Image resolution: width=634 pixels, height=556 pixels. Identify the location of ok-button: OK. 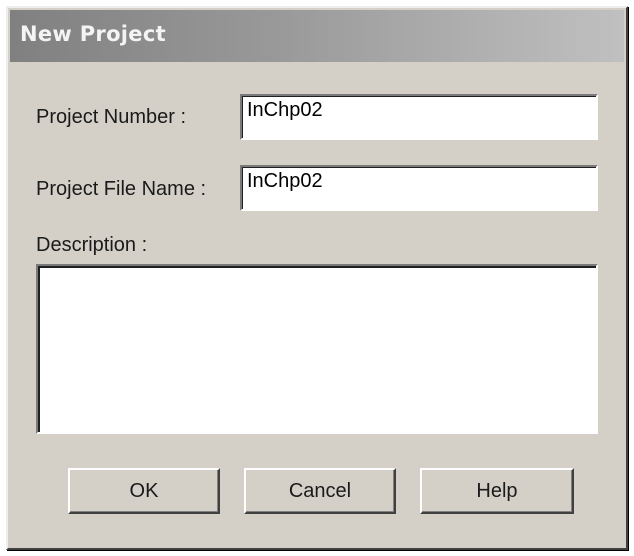
(144, 491).